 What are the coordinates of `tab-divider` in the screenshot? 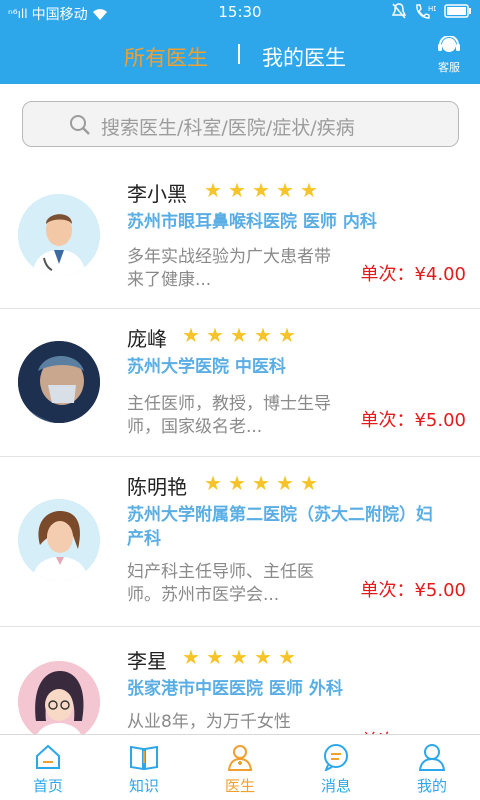 It's located at (239, 54).